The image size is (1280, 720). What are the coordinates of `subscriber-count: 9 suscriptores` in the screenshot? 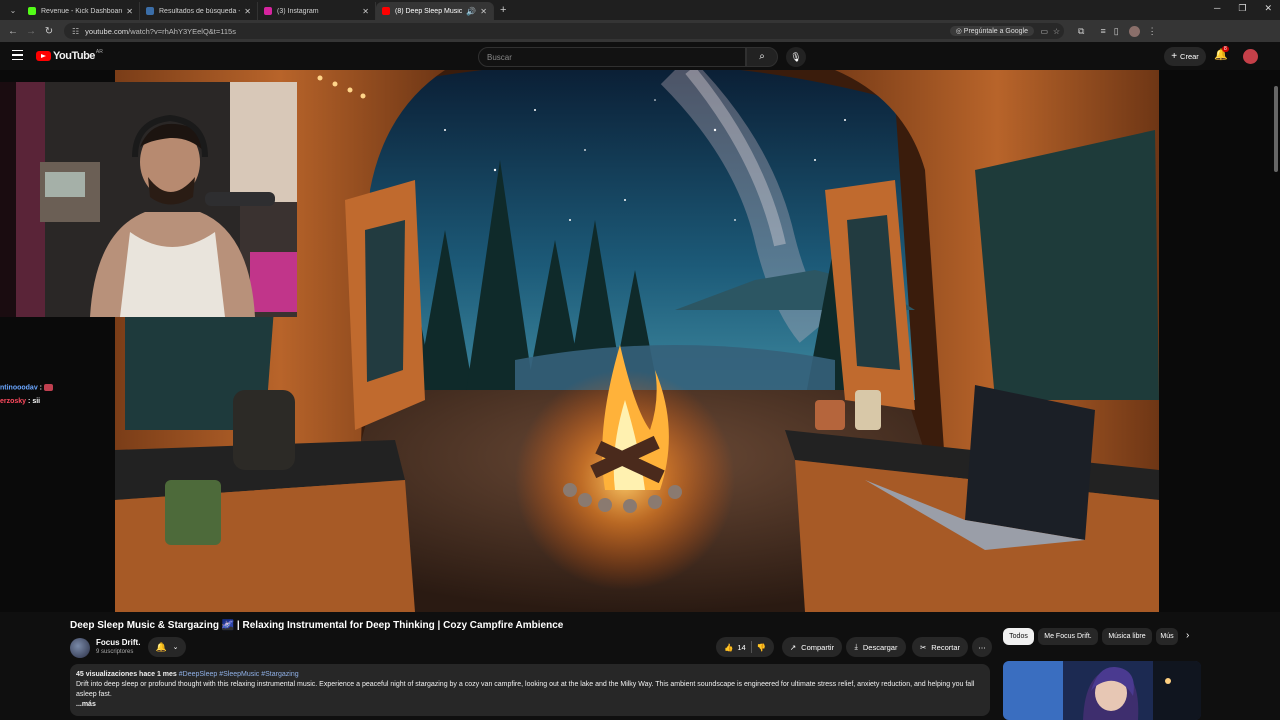 It's located at (115, 652).